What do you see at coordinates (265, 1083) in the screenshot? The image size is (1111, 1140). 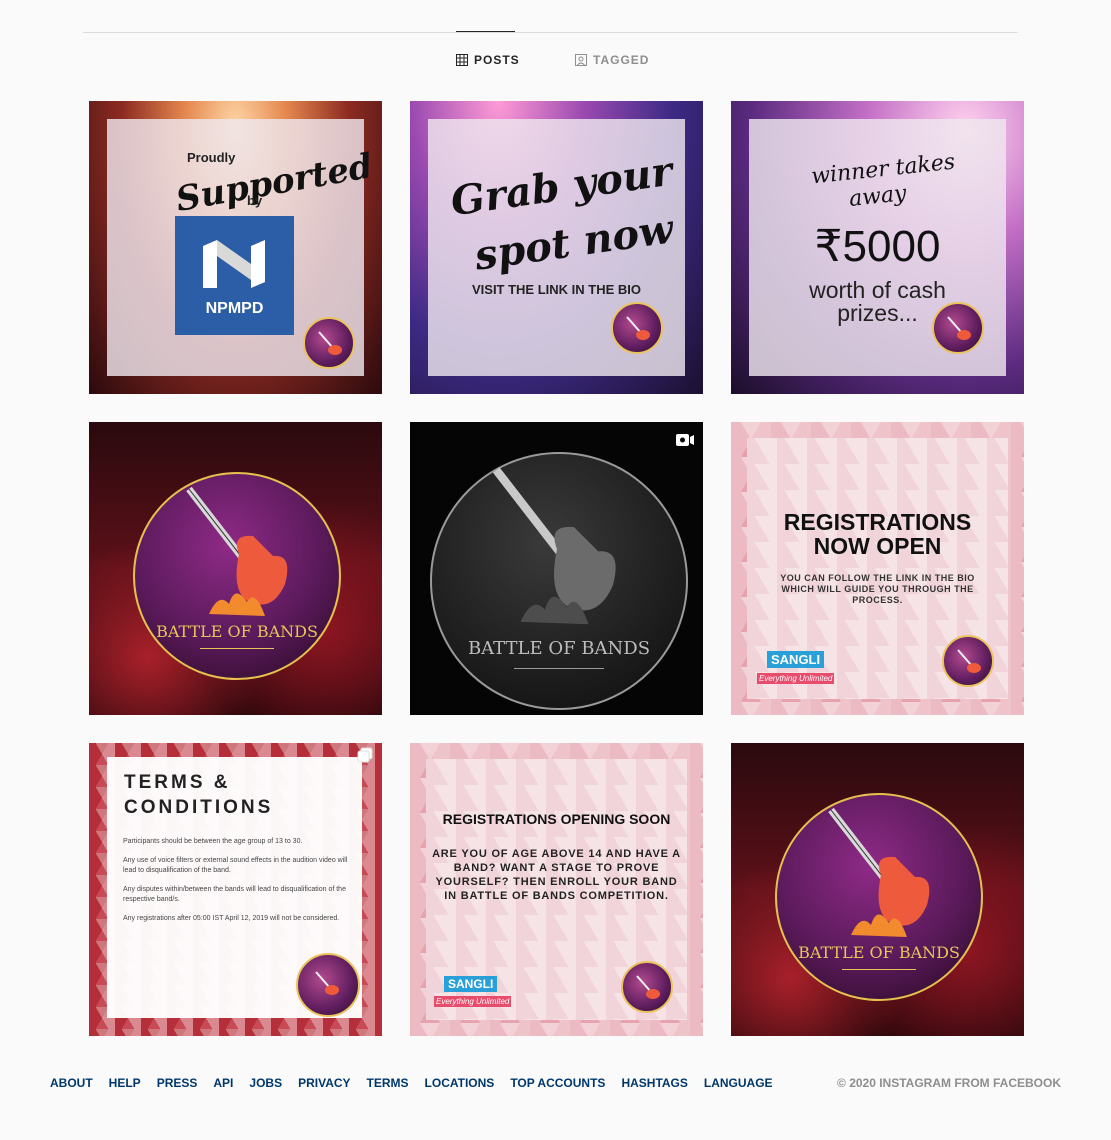 I see `footer-link-jobs: JOBS` at bounding box center [265, 1083].